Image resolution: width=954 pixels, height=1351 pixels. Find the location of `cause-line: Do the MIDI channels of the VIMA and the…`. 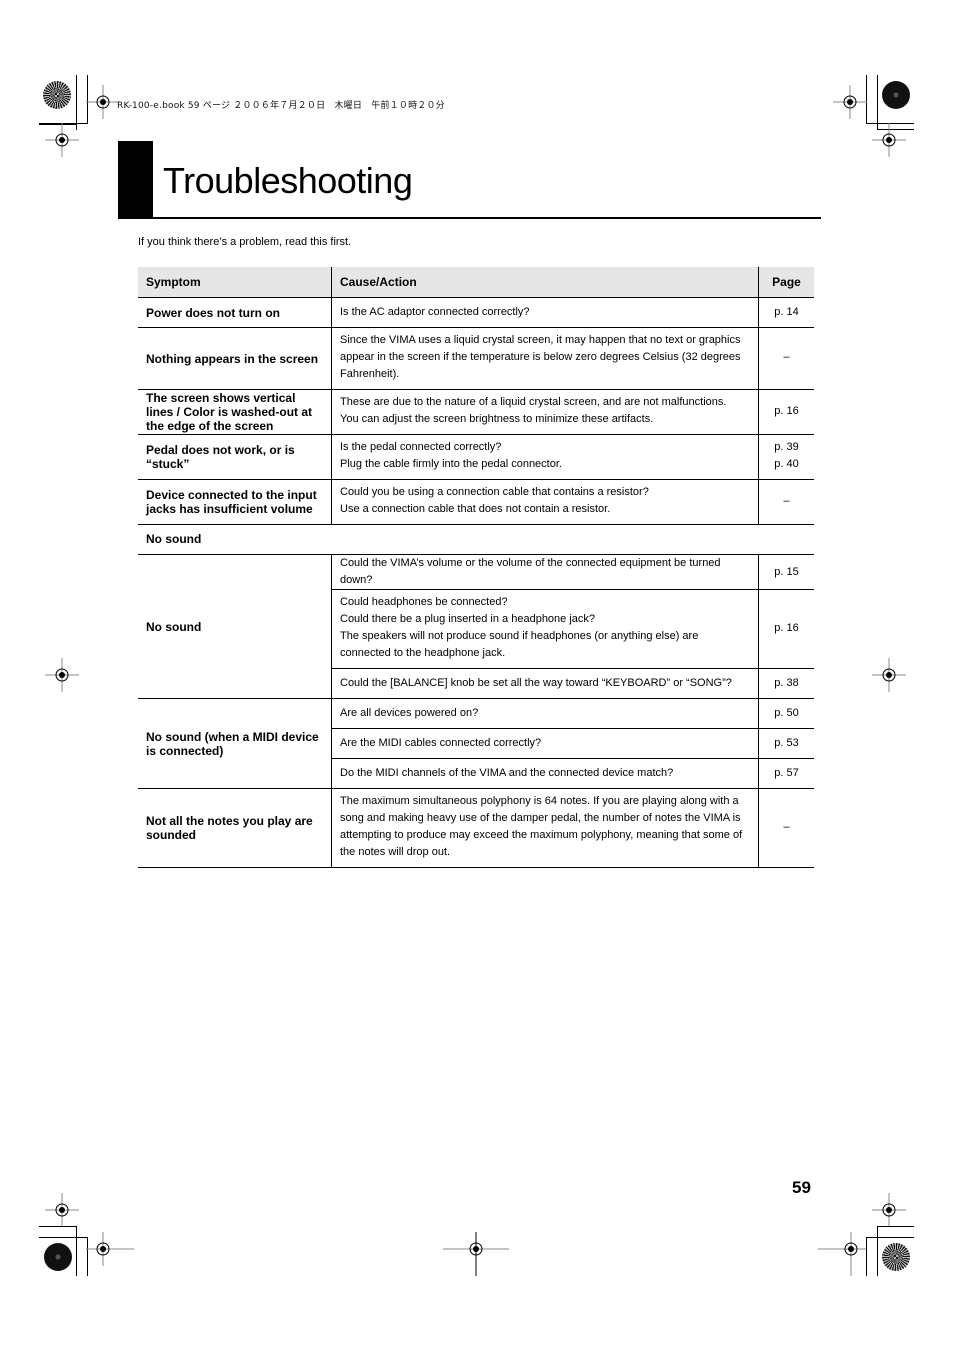

cause-line: Do the MIDI channels of the VIMA and the… is located at coordinates (507, 773).